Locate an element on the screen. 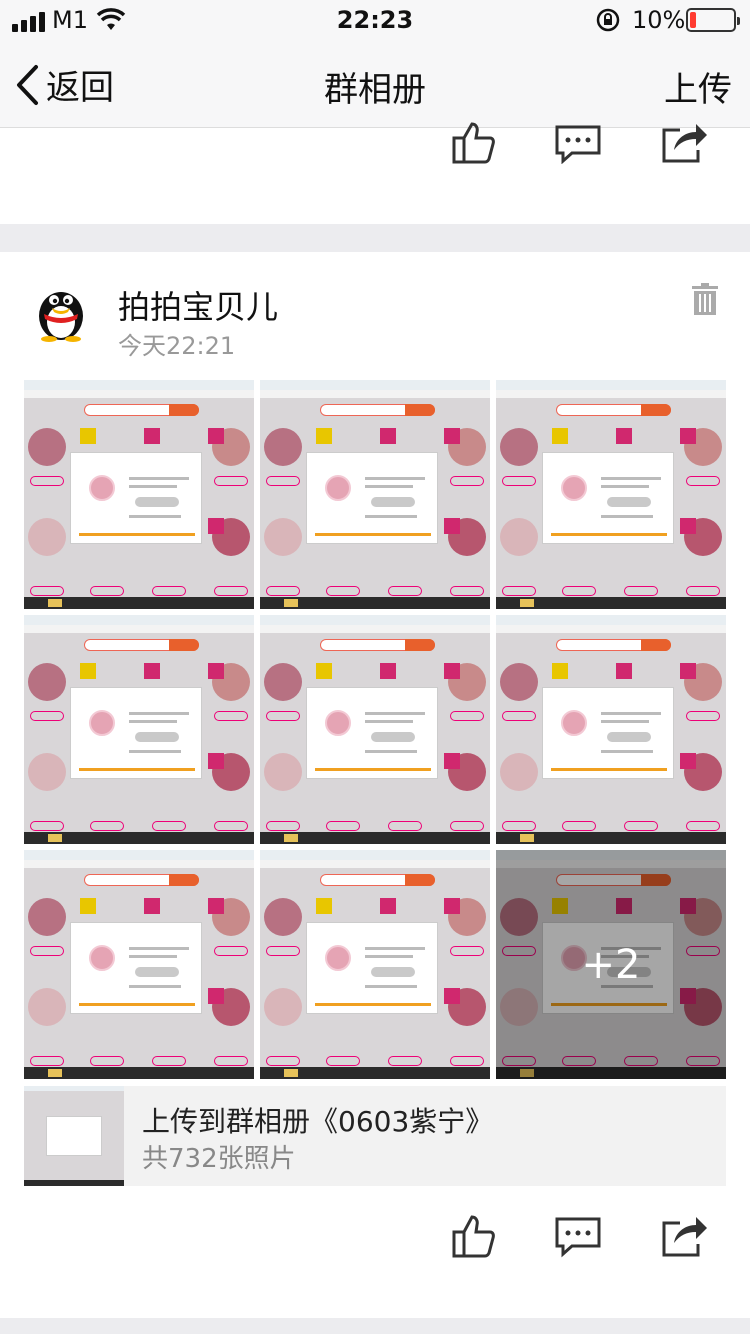 The height and width of the screenshot is (1334, 750). album-title: 上传到群相册《0603紫宁》 is located at coordinates (318, 1121).